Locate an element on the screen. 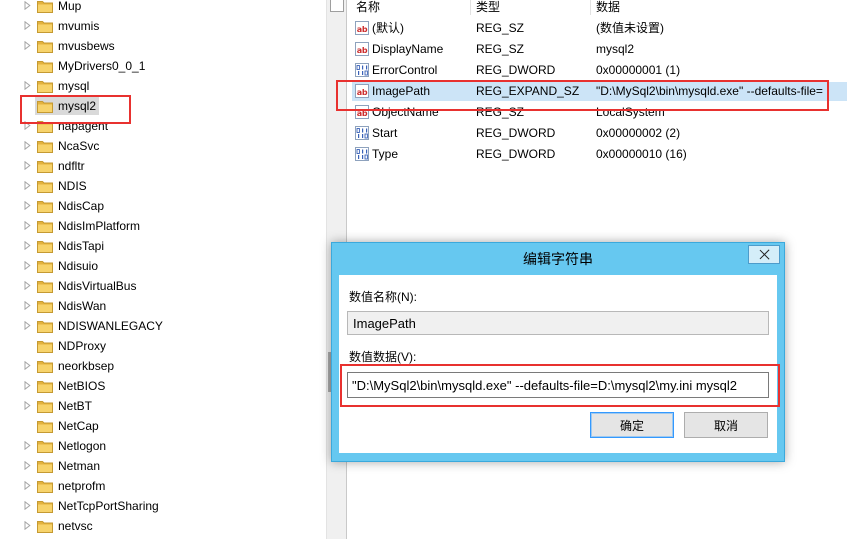 The width and height of the screenshot is (847, 539). value-name-field is located at coordinates (558, 323).